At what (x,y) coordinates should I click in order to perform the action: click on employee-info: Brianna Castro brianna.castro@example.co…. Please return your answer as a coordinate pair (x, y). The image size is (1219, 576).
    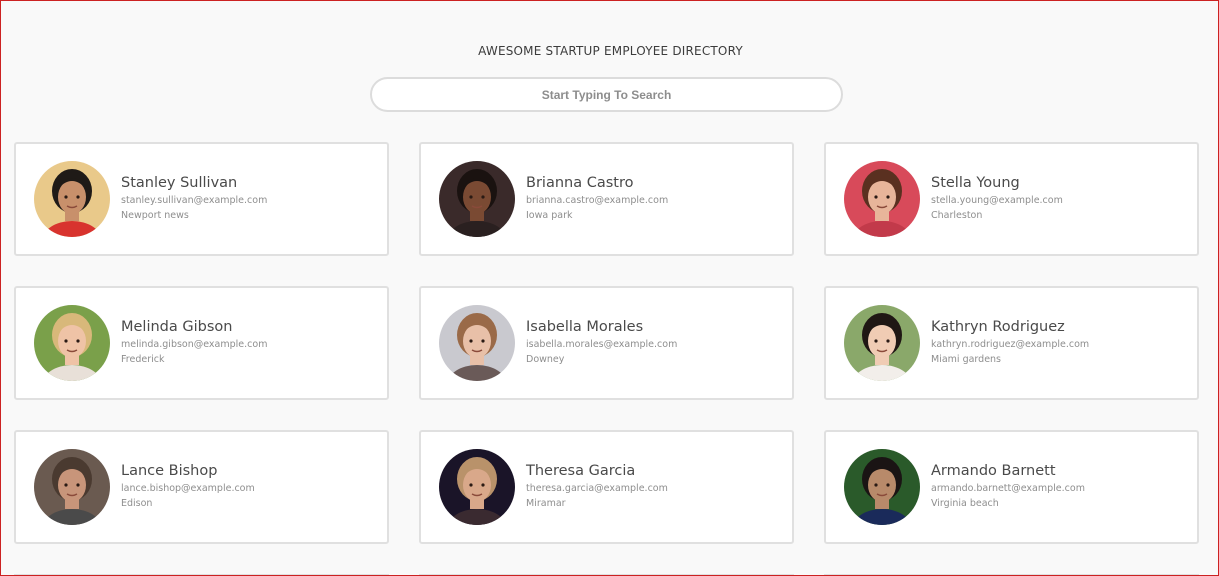
    Looking at the image, I should click on (597, 198).